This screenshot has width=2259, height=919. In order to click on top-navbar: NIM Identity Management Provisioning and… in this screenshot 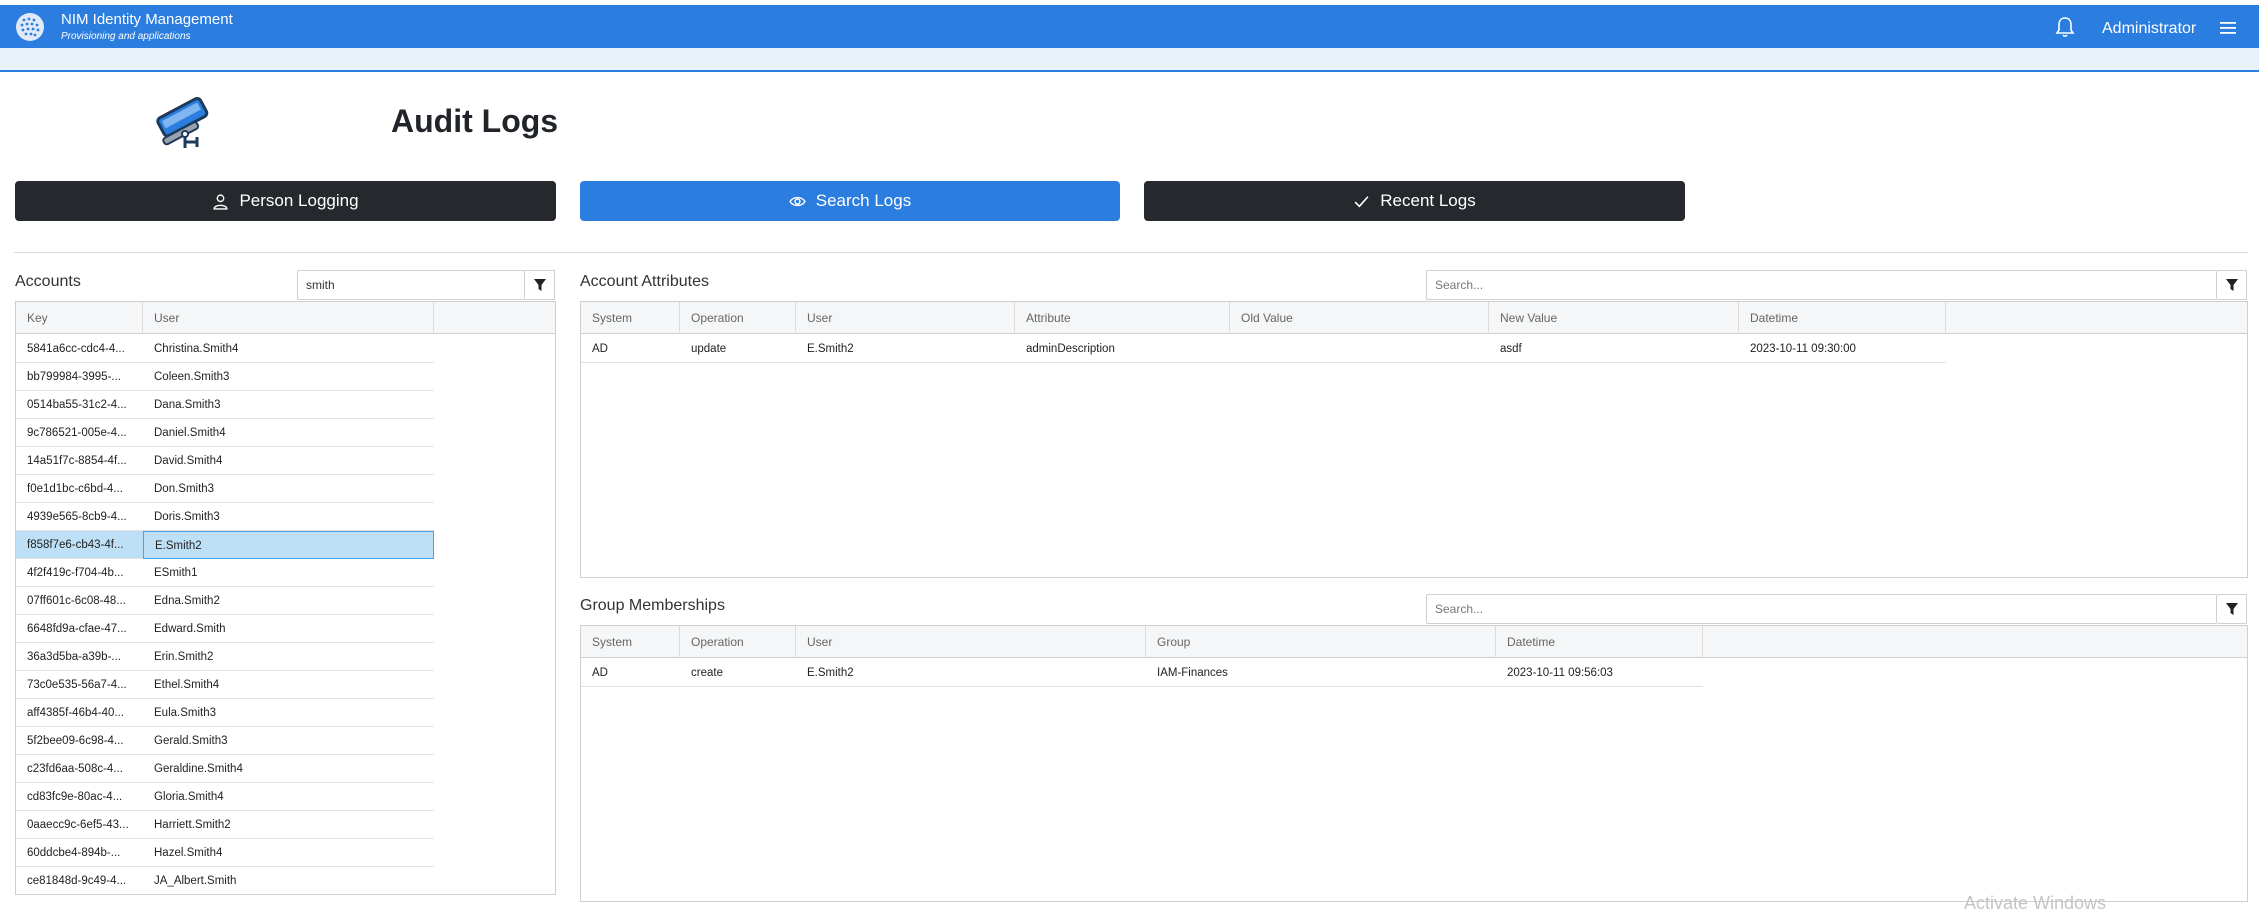, I will do `click(1129, 26)`.